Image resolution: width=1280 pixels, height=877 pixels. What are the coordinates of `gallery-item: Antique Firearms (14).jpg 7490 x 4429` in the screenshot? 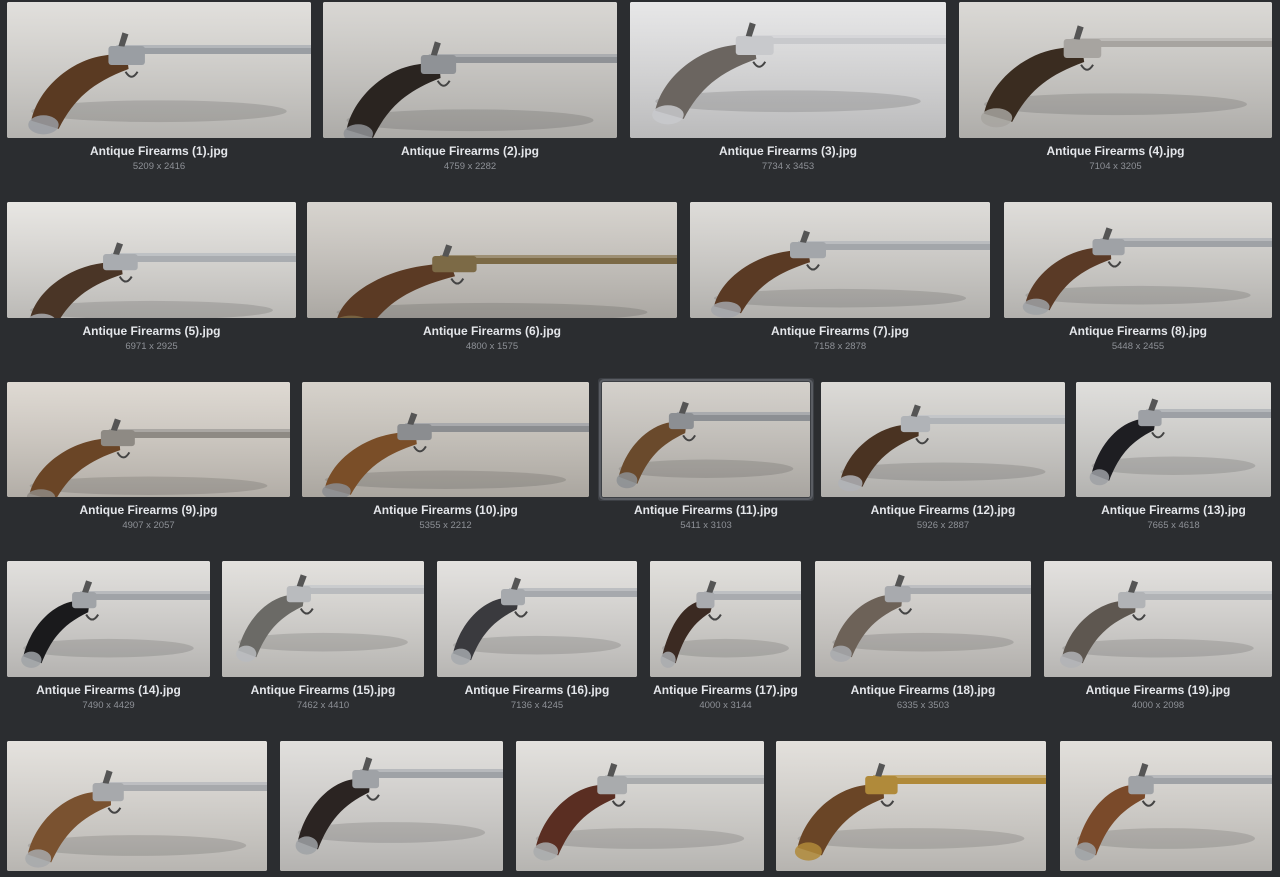 It's located at (108, 640).